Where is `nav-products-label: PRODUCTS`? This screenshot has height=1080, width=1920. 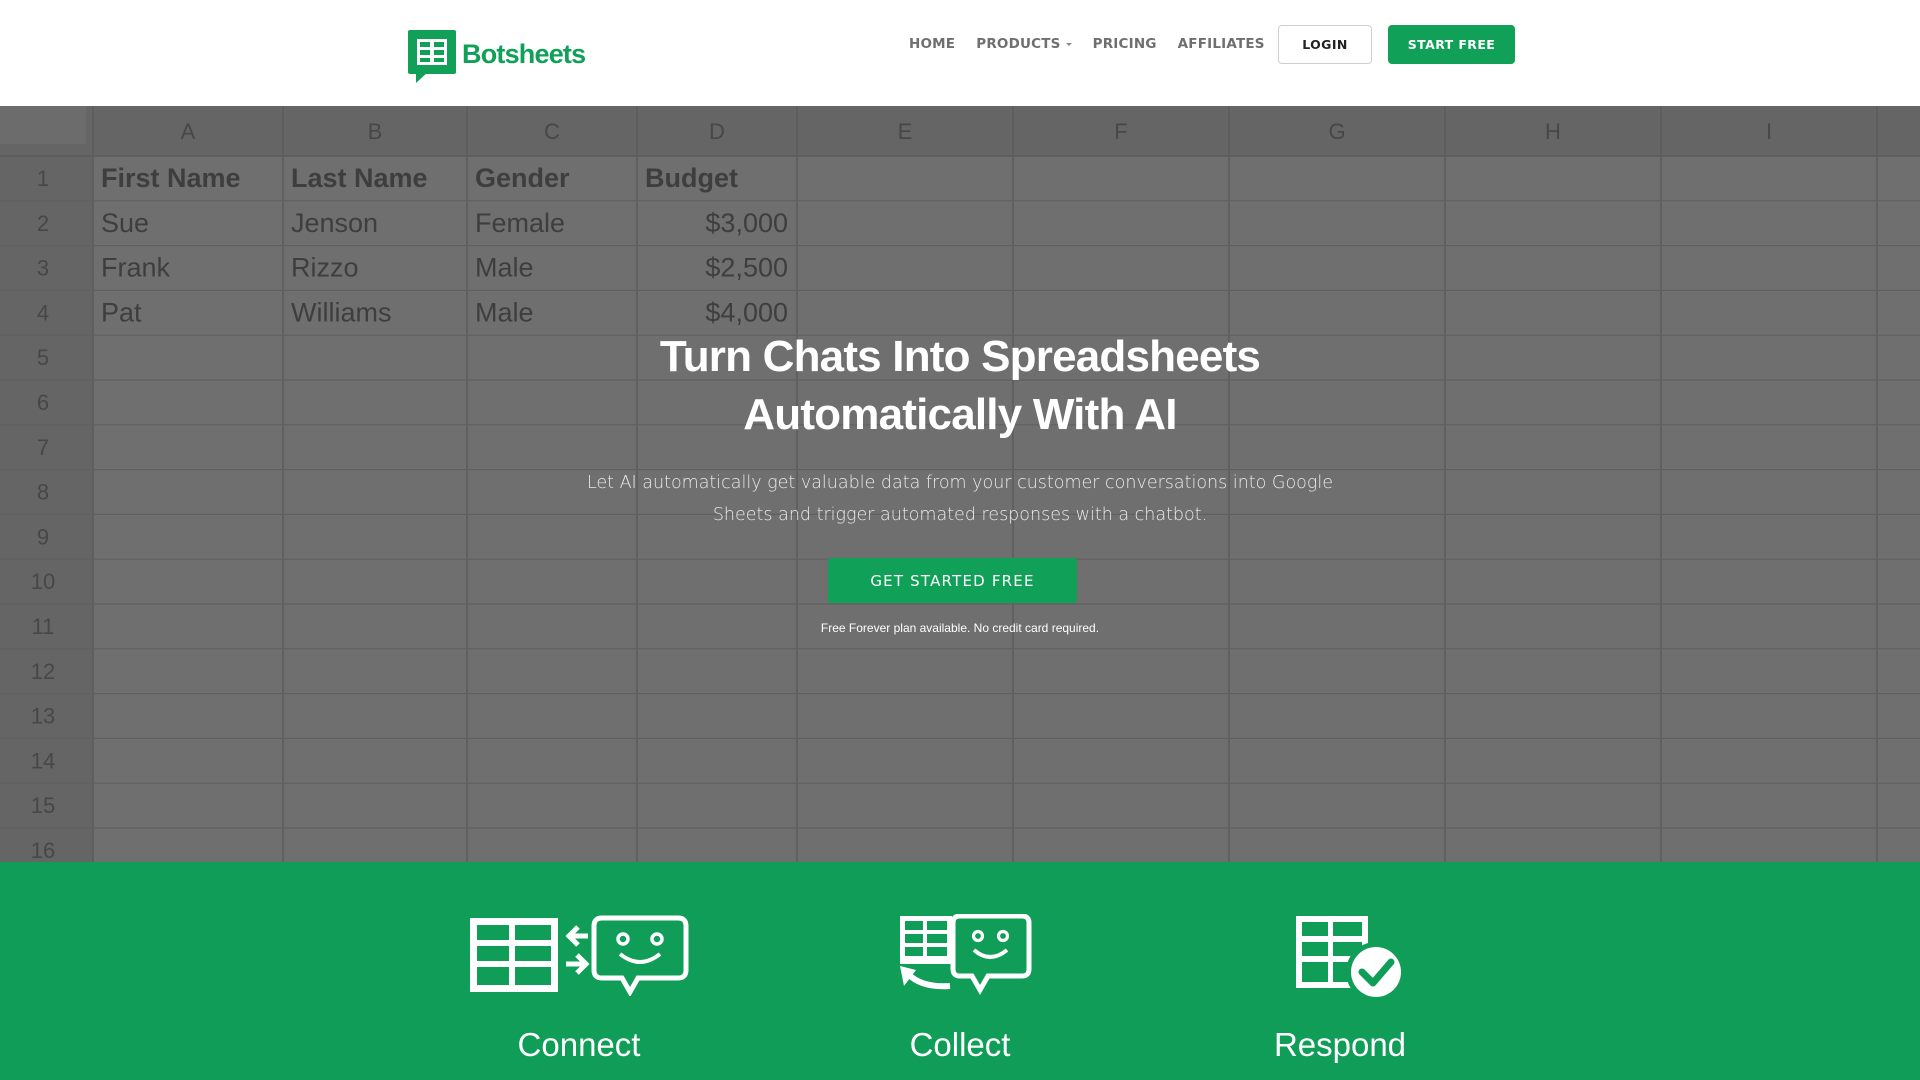 nav-products-label: PRODUCTS is located at coordinates (1018, 44).